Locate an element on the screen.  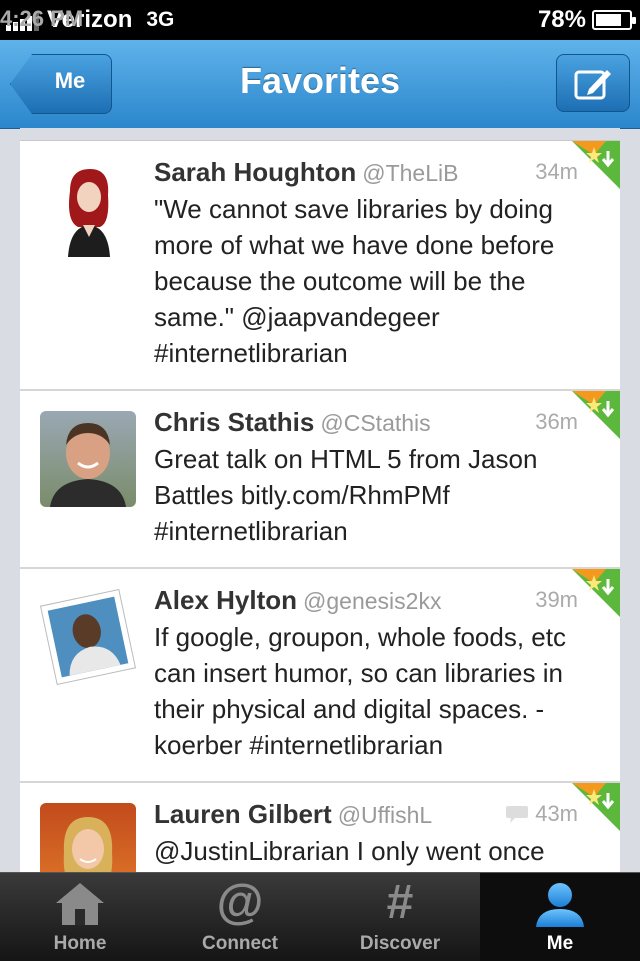
compose-icon is located at coordinates (592, 85).